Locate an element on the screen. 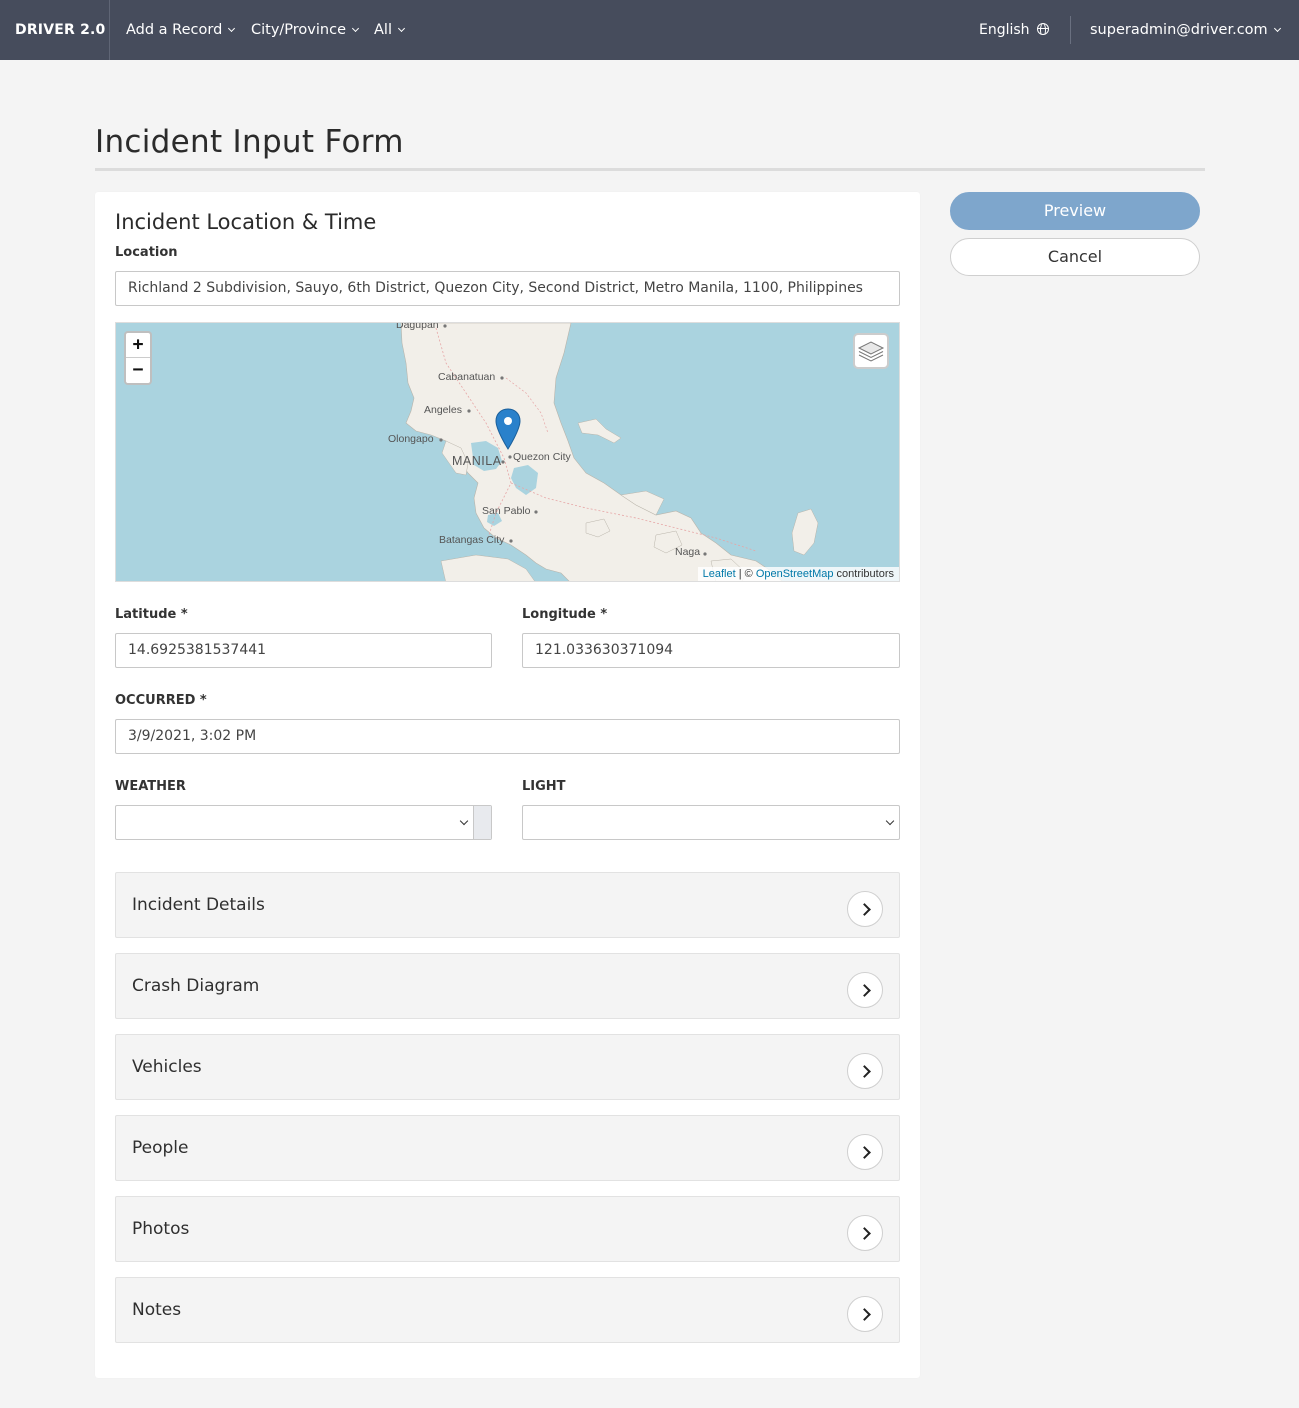 This screenshot has height=1408, width=1299. map-zoom-control: + − is located at coordinates (138, 358).